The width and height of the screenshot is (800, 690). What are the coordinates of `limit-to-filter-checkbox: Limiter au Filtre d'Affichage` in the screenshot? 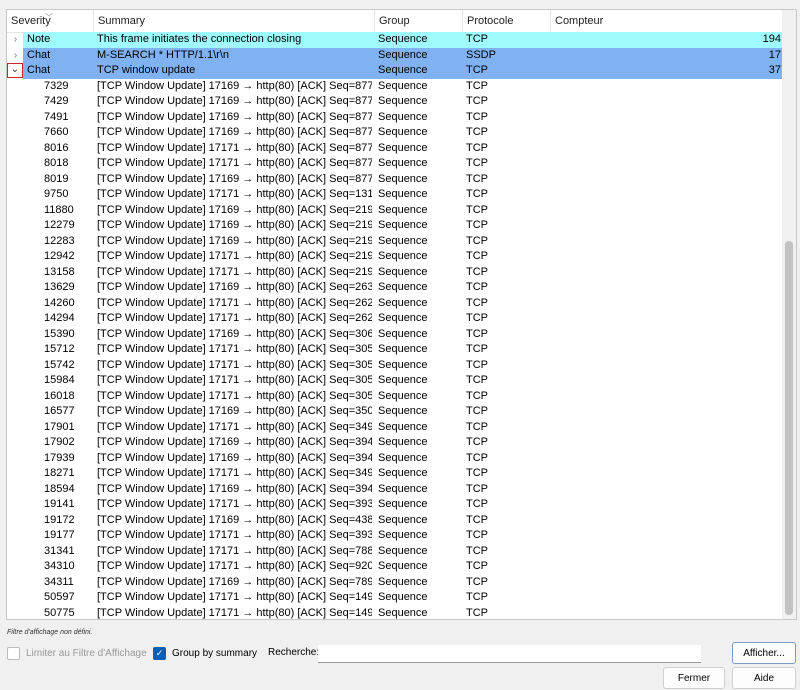 It's located at (77, 653).